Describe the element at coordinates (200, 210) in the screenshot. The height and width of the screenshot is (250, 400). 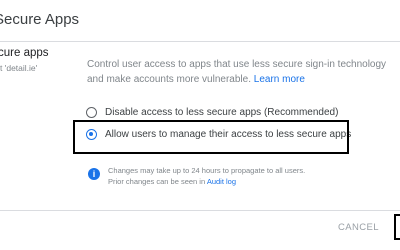
I see `footer-divider` at that location.